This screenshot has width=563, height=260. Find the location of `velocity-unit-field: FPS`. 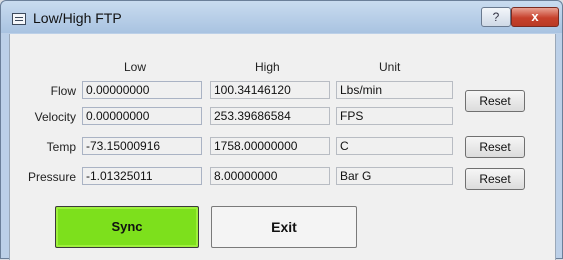

velocity-unit-field: FPS is located at coordinates (394, 116).